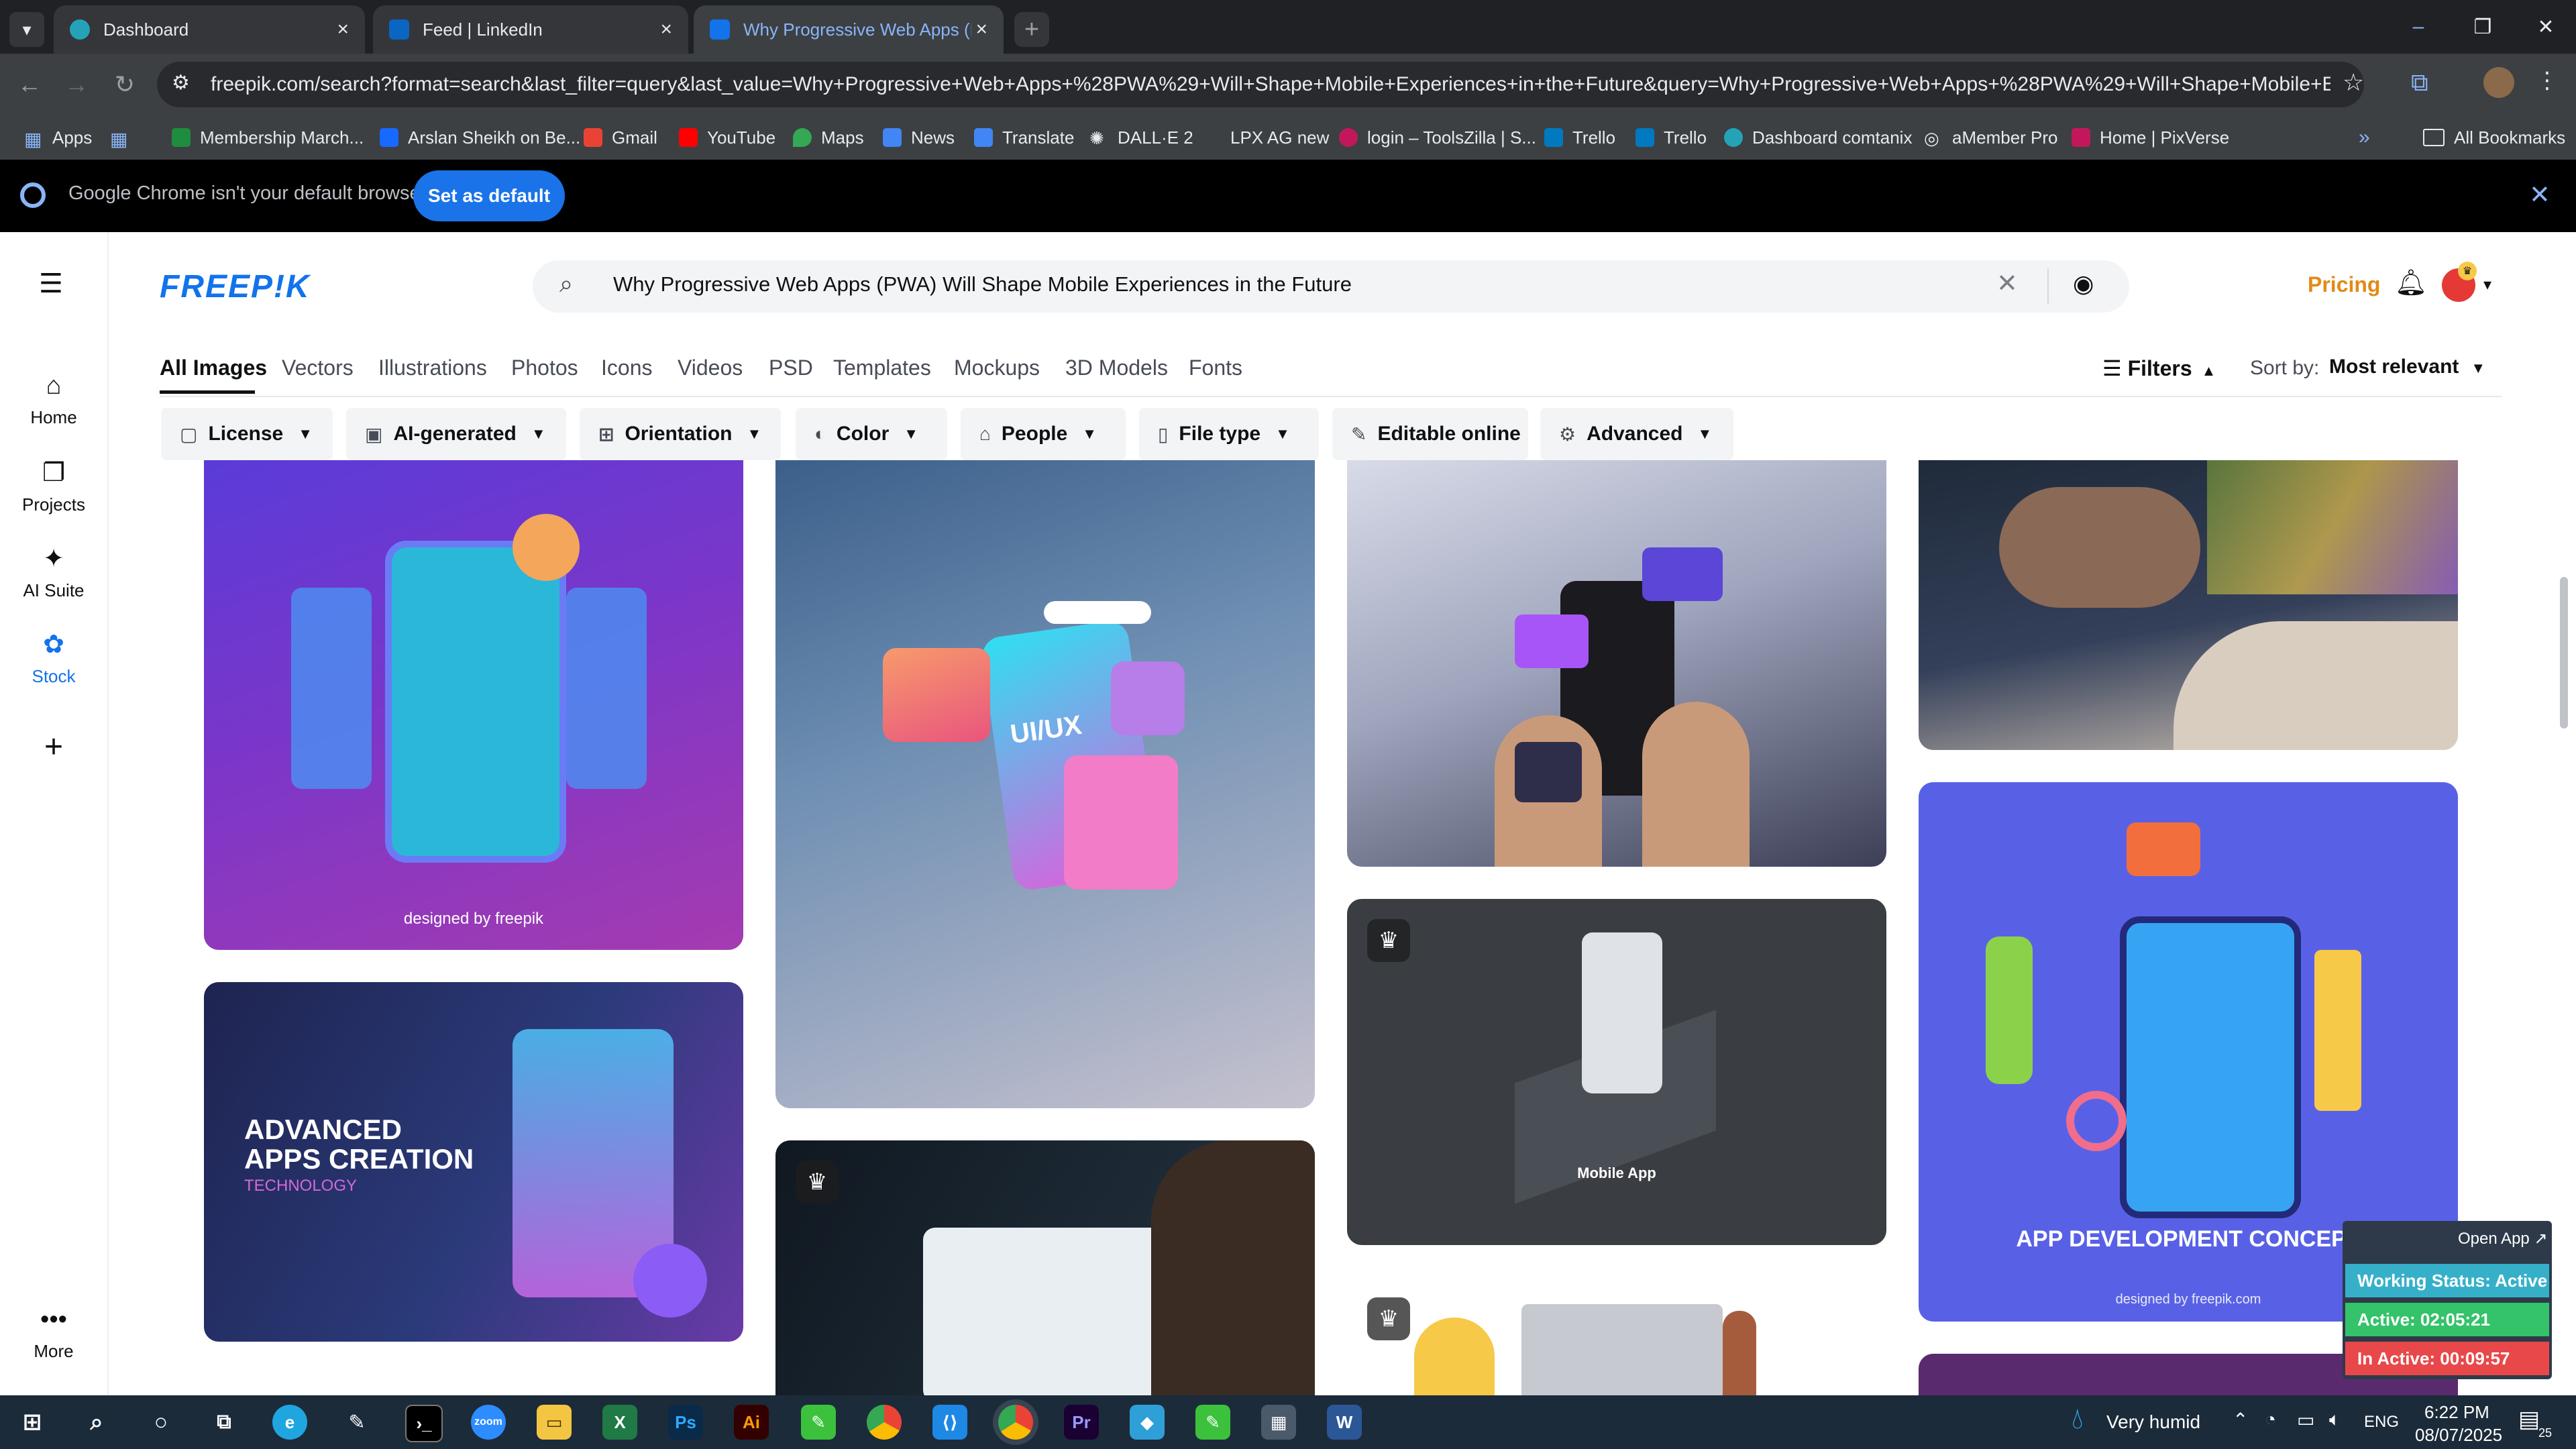  I want to click on profile-avatar, so click(2498, 82).